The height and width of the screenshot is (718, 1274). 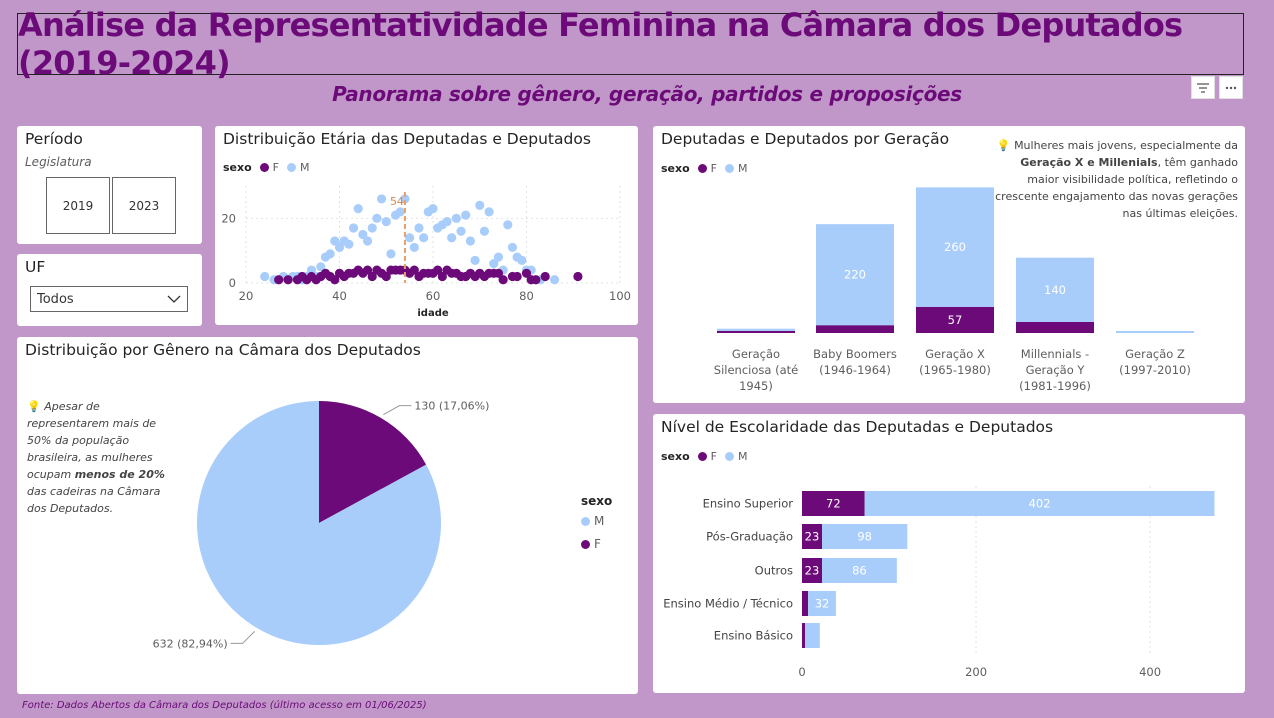 I want to click on periodo-slicer: Período Legislatura 2019 2023, so click(x=109, y=185).